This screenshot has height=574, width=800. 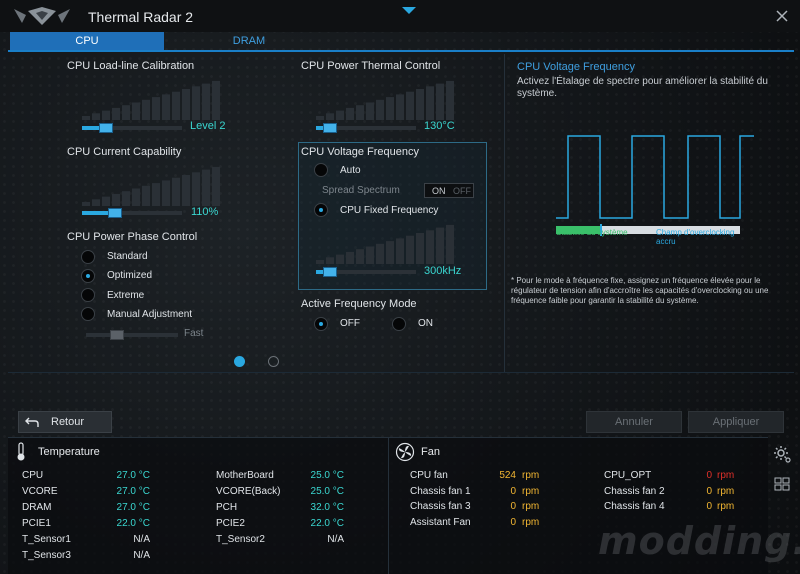 I want to click on llc-value: Level 2, so click(x=208, y=126).